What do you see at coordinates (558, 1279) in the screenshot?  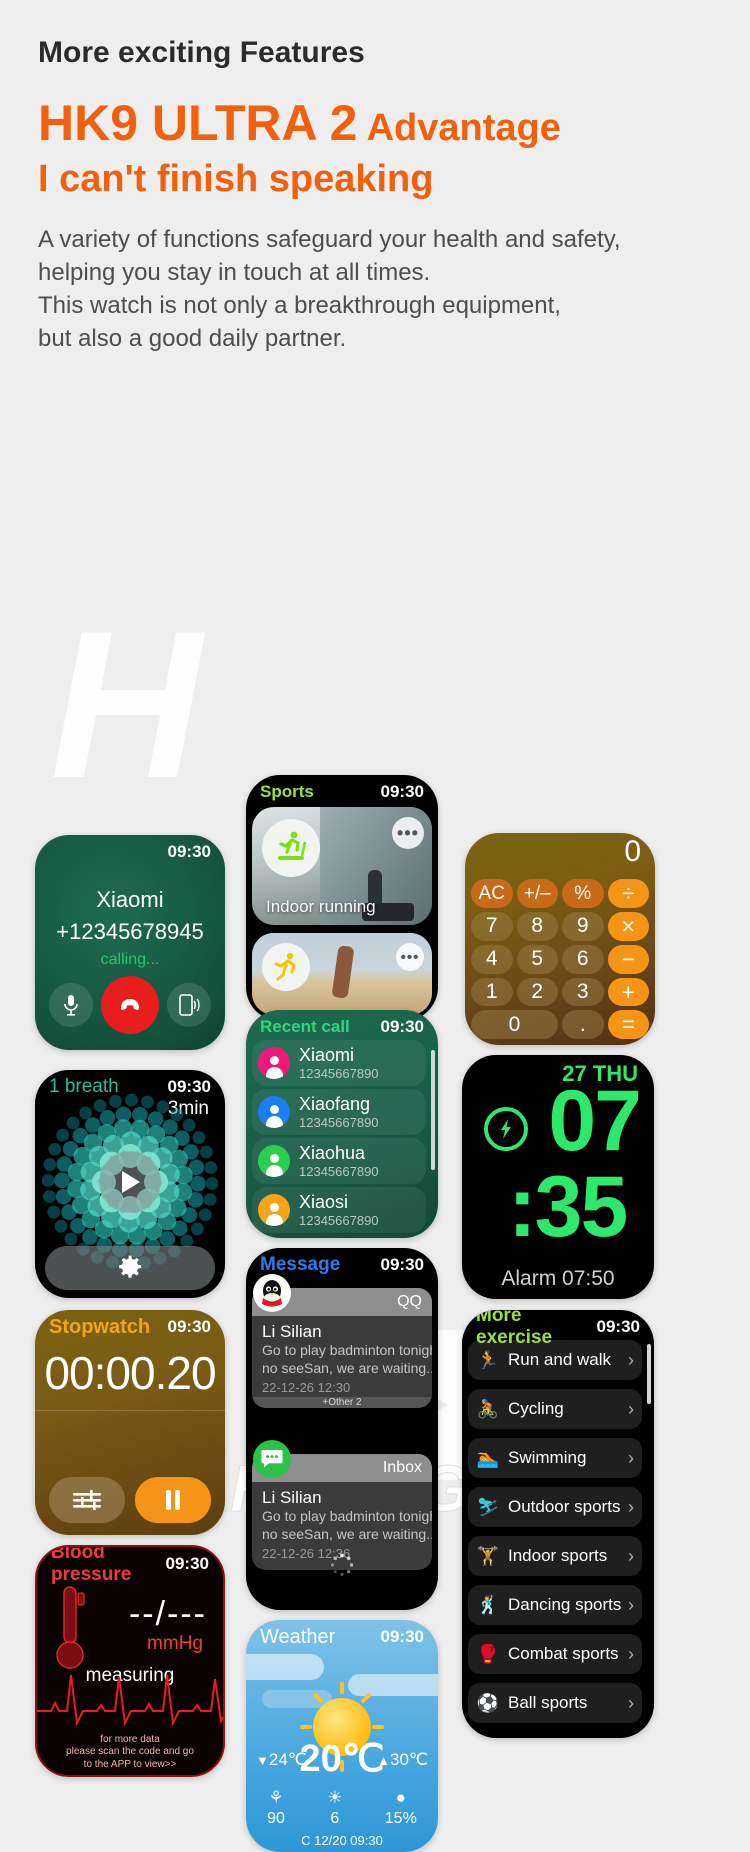 I see `clock-alarm-label: Alarm 07:50` at bounding box center [558, 1279].